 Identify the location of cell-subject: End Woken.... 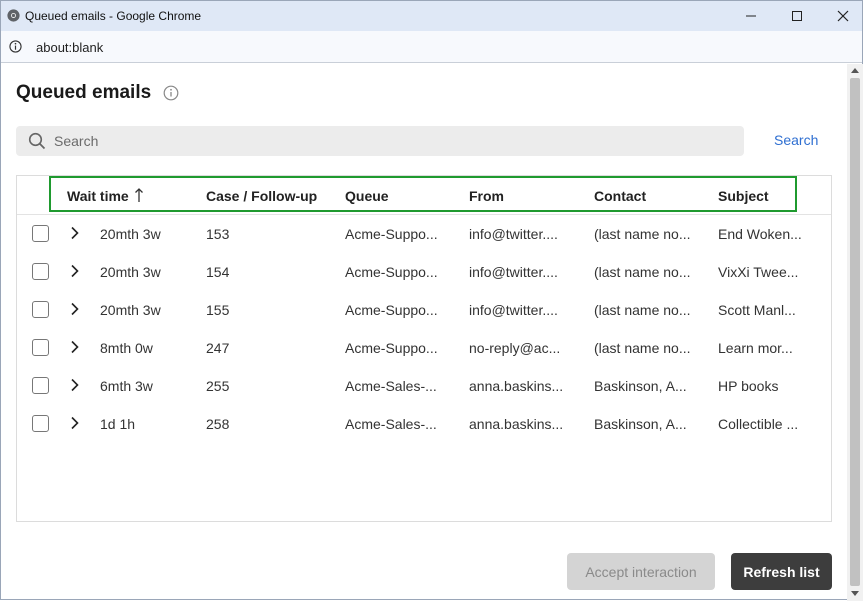
(760, 234).